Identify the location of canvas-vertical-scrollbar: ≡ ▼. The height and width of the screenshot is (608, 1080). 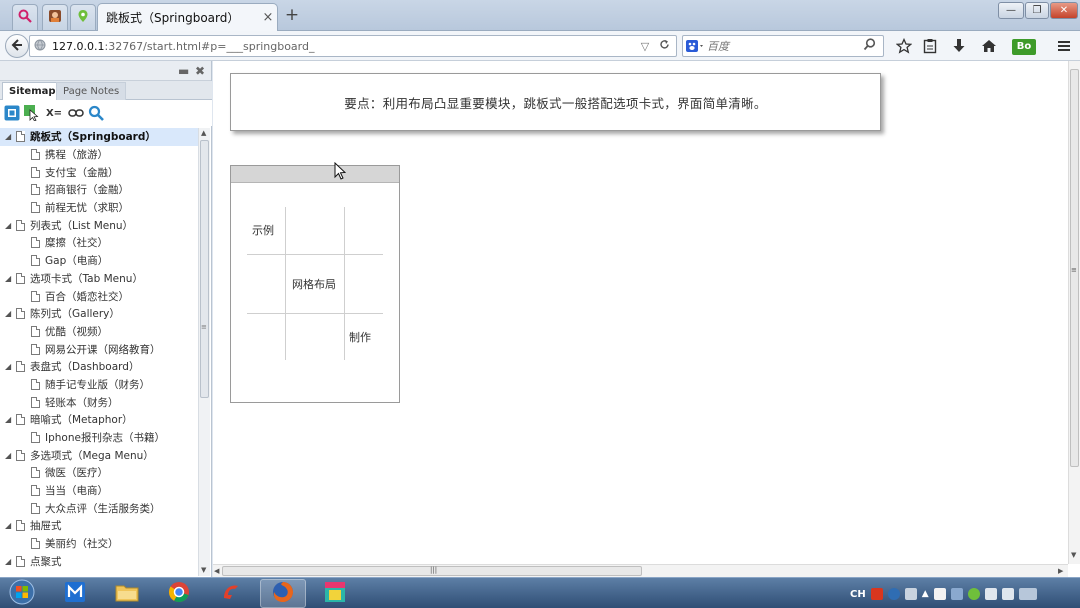
(1074, 312).